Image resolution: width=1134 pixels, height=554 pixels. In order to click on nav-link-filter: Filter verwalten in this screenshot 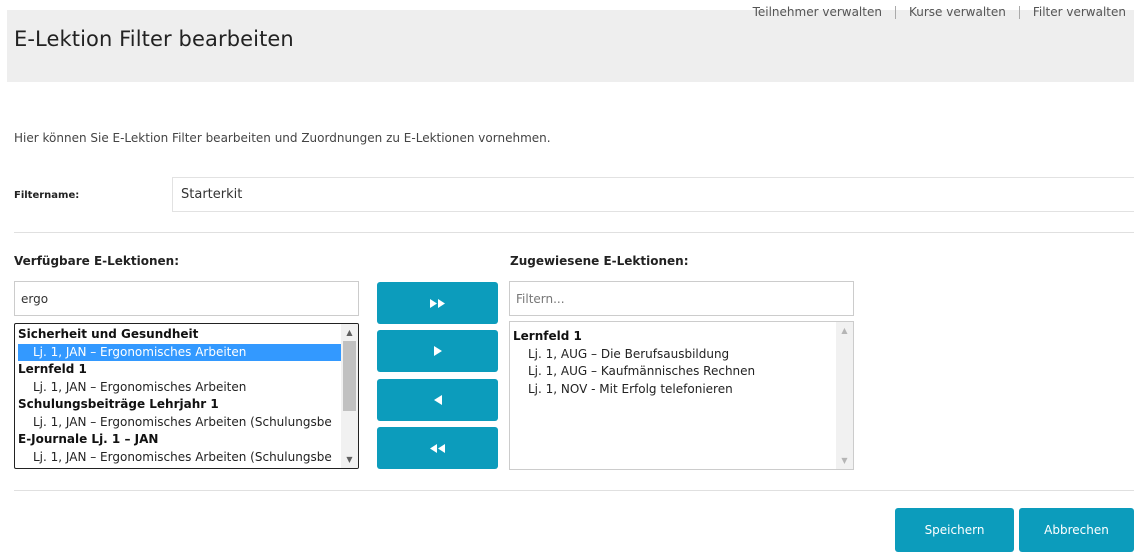, I will do `click(1079, 12)`.